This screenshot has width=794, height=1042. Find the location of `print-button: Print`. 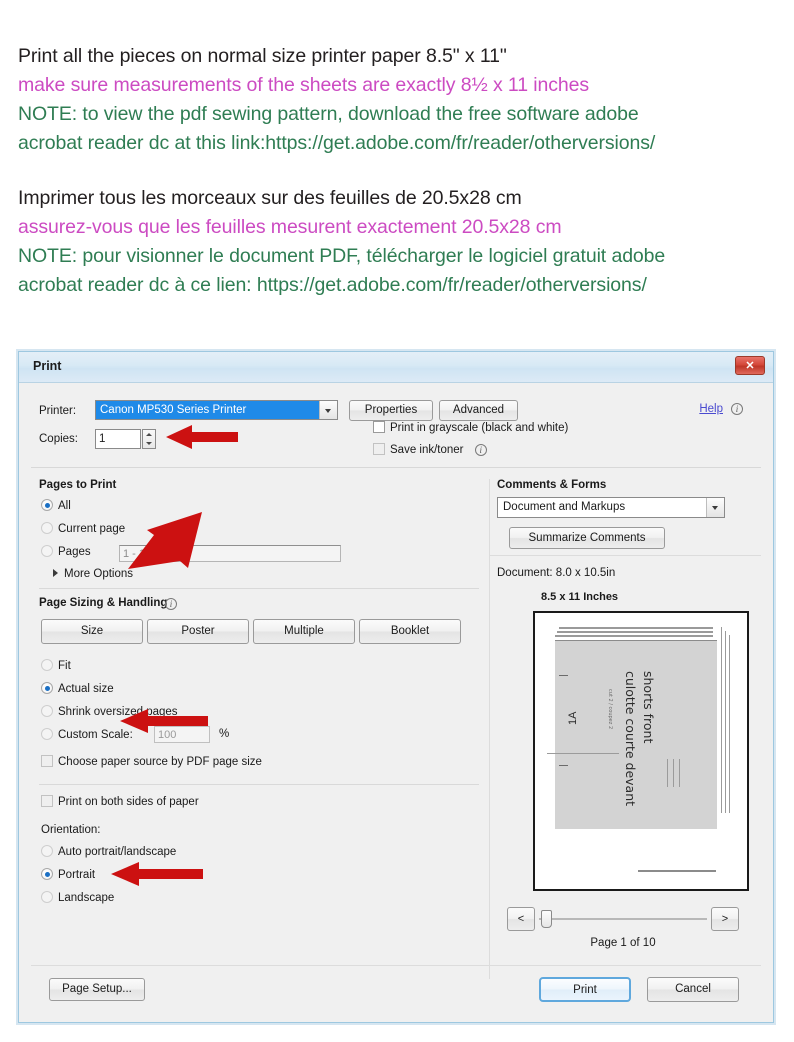

print-button: Print is located at coordinates (585, 989).